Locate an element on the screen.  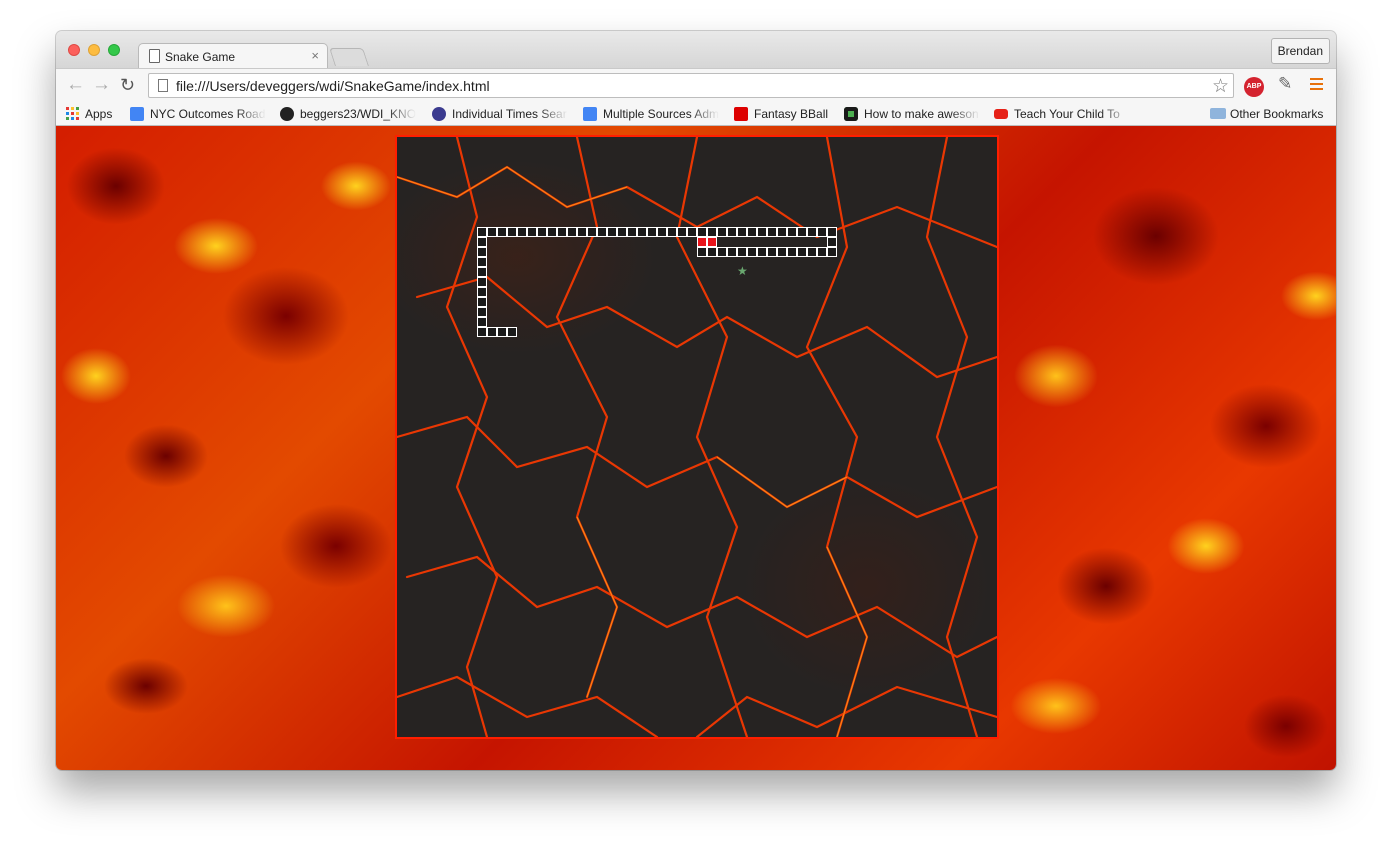
tab-snake-game: Snake Game × is located at coordinates (233, 56).